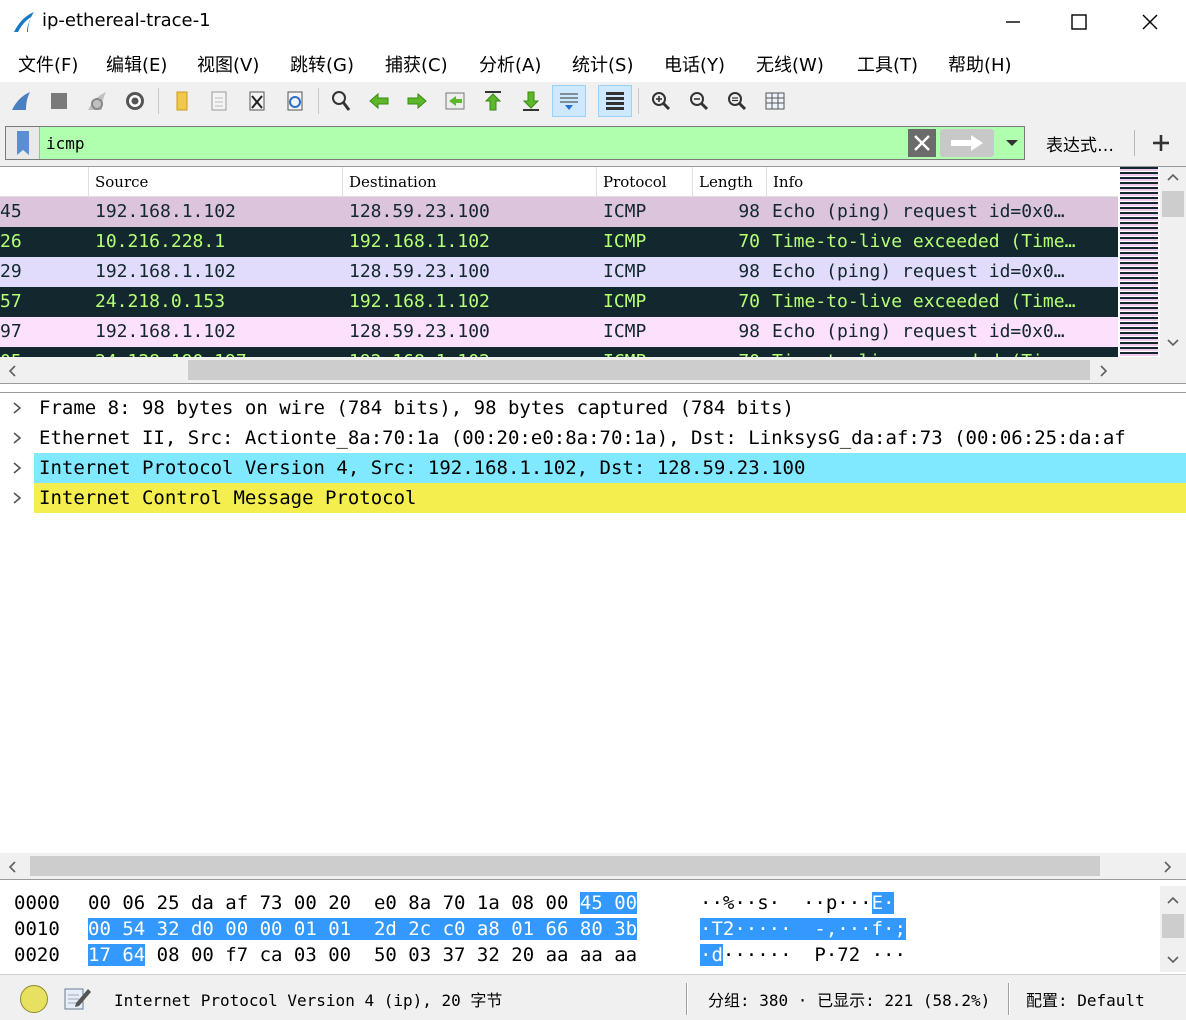 This screenshot has width=1186, height=1020. What do you see at coordinates (1173, 262) in the screenshot?
I see `packet-list-vertical-scrollbar` at bounding box center [1173, 262].